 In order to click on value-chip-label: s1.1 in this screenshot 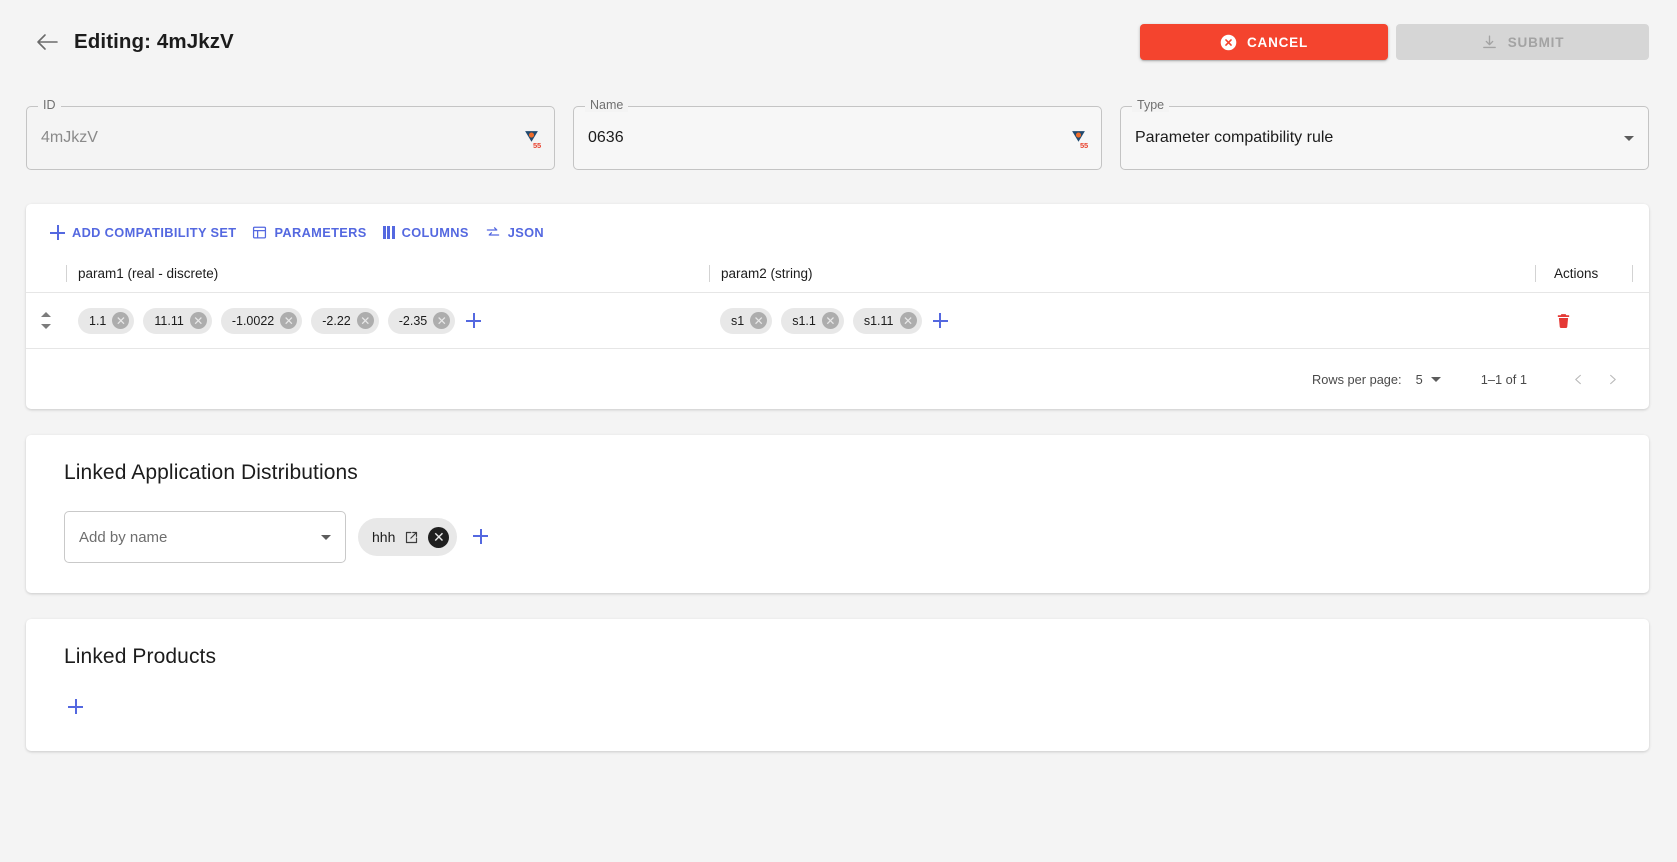, I will do `click(804, 320)`.